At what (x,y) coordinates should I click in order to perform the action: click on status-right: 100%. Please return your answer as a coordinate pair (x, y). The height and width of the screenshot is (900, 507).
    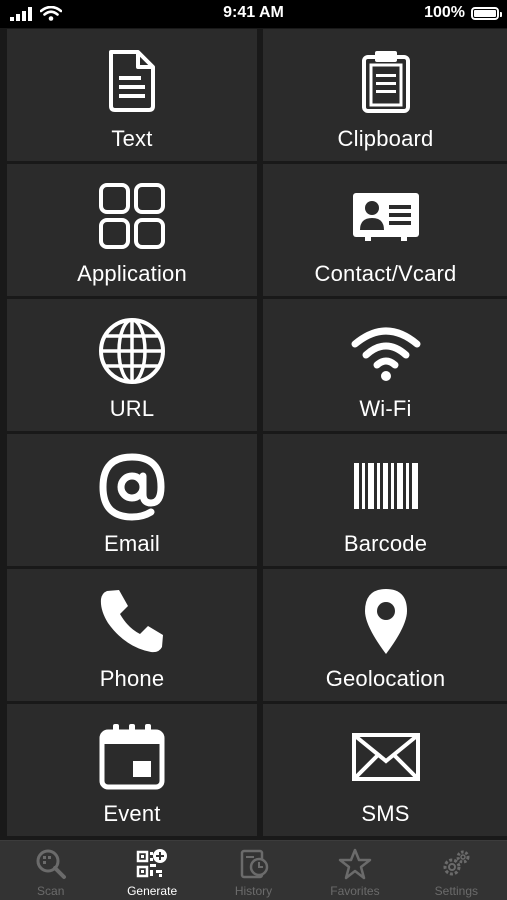
    Looking at the image, I should click on (463, 13).